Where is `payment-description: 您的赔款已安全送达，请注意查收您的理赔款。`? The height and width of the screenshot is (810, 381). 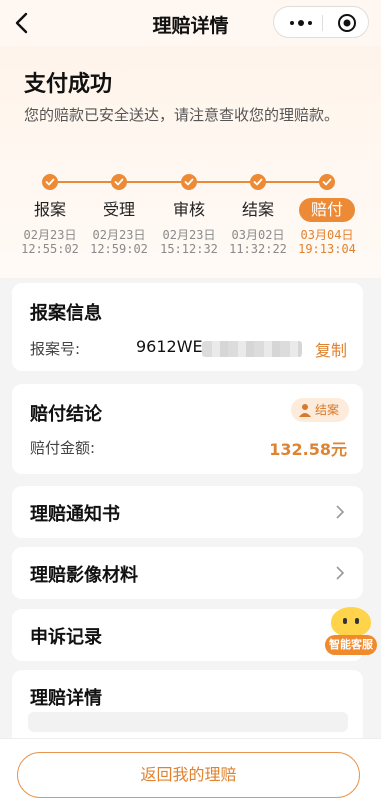 payment-description: 您的赔款已安全送达，请注意查收您的理赔款。 is located at coordinates (182, 115).